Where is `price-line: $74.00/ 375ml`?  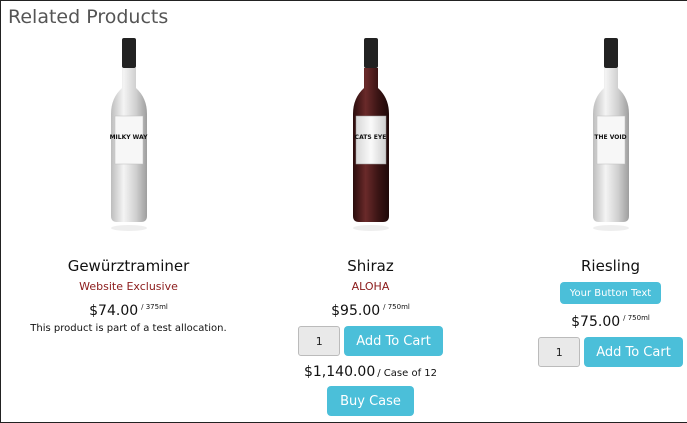 price-line: $74.00/ 375ml is located at coordinates (128, 311).